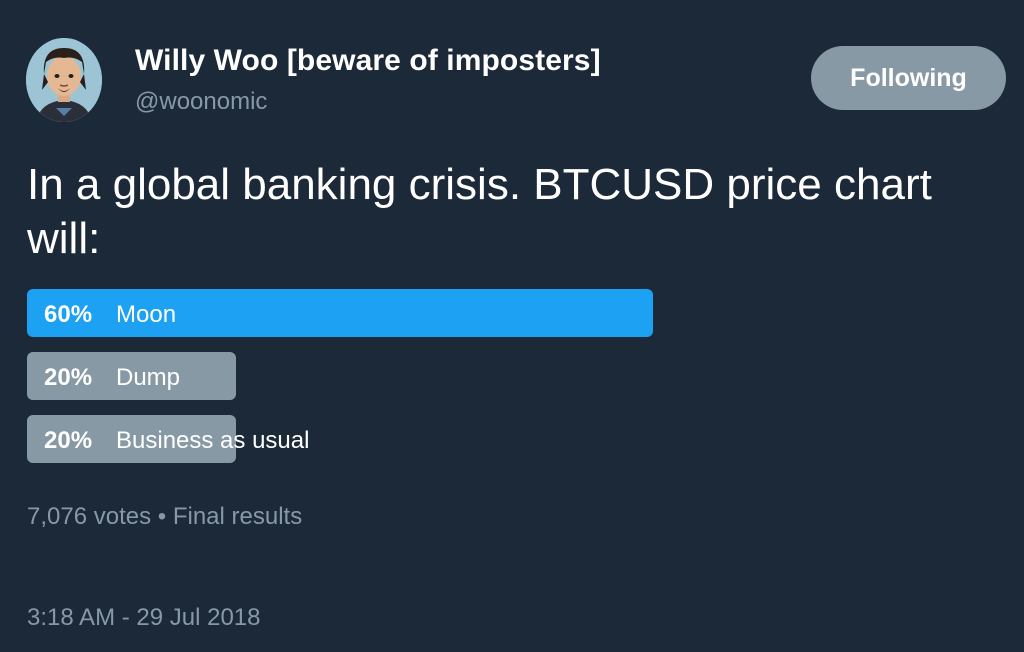 This screenshot has width=1024, height=652. What do you see at coordinates (68, 314) in the screenshot?
I see `poll-option-percent: 60%` at bounding box center [68, 314].